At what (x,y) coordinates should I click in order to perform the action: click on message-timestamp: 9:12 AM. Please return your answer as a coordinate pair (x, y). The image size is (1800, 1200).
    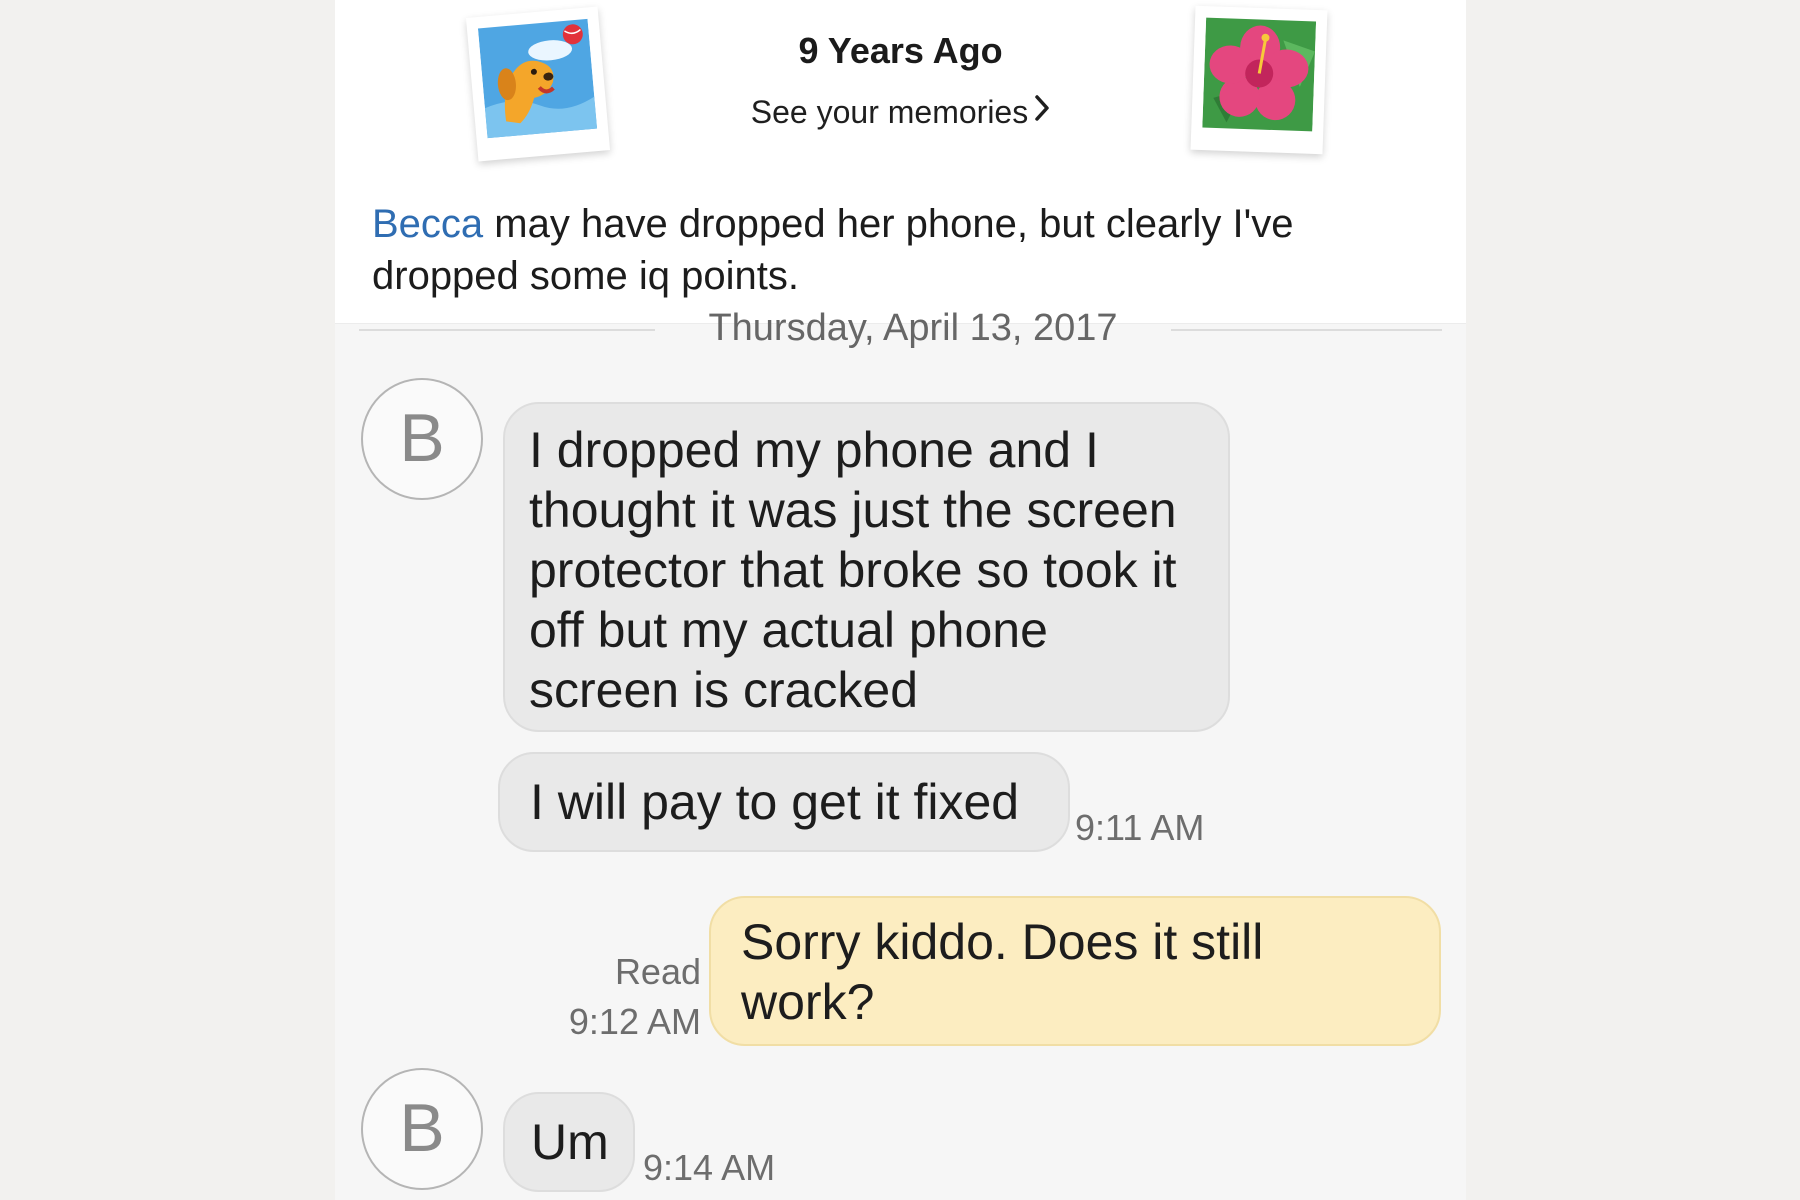
    Looking at the image, I should click on (634, 1021).